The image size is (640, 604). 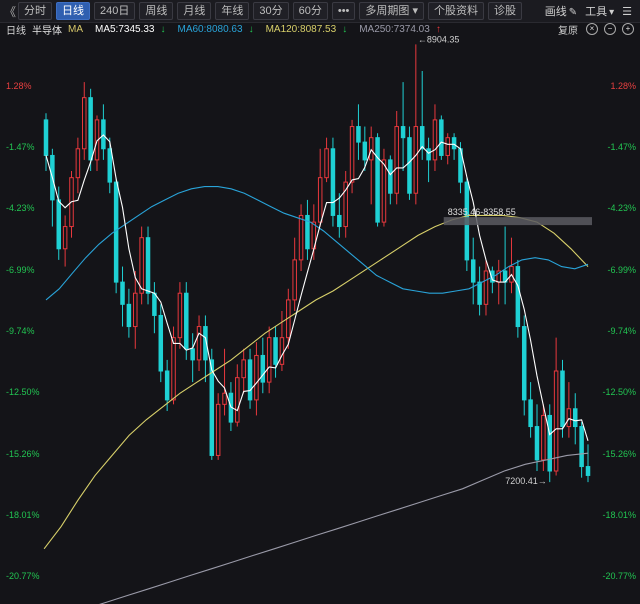 I want to click on high-price-label: ←8904.35, so click(x=439, y=39).